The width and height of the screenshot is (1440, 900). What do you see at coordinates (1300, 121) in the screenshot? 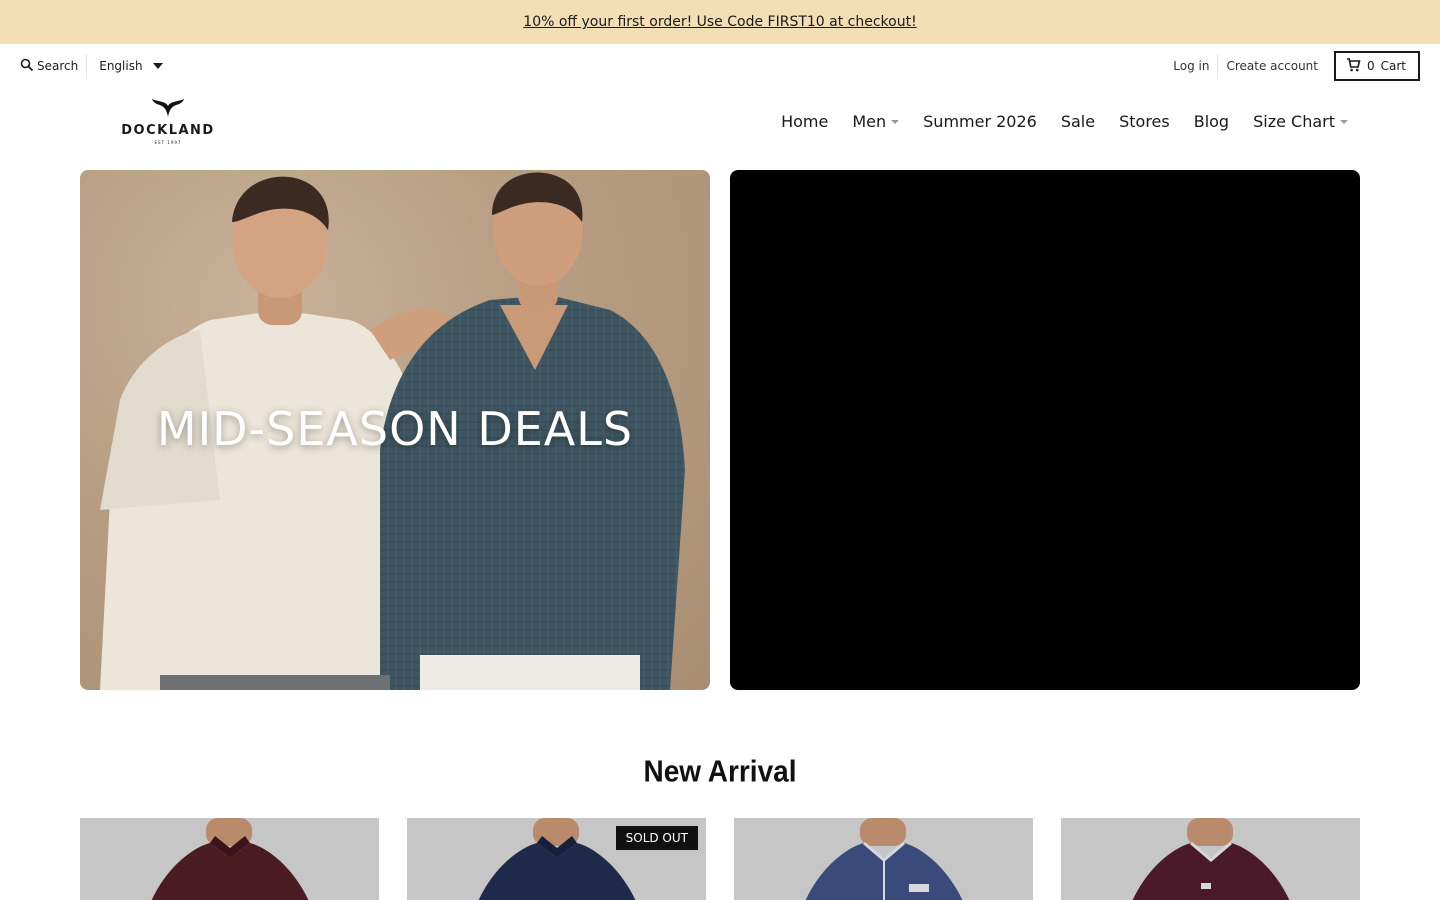
I see `nav-size-chart: Size Chart` at bounding box center [1300, 121].